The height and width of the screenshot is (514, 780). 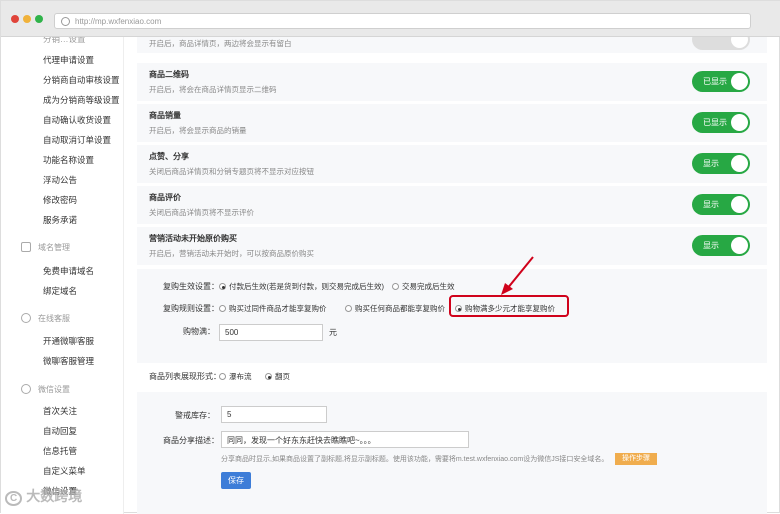 I want to click on sidebar-item-notice: 浮动公告, so click(x=60, y=180).